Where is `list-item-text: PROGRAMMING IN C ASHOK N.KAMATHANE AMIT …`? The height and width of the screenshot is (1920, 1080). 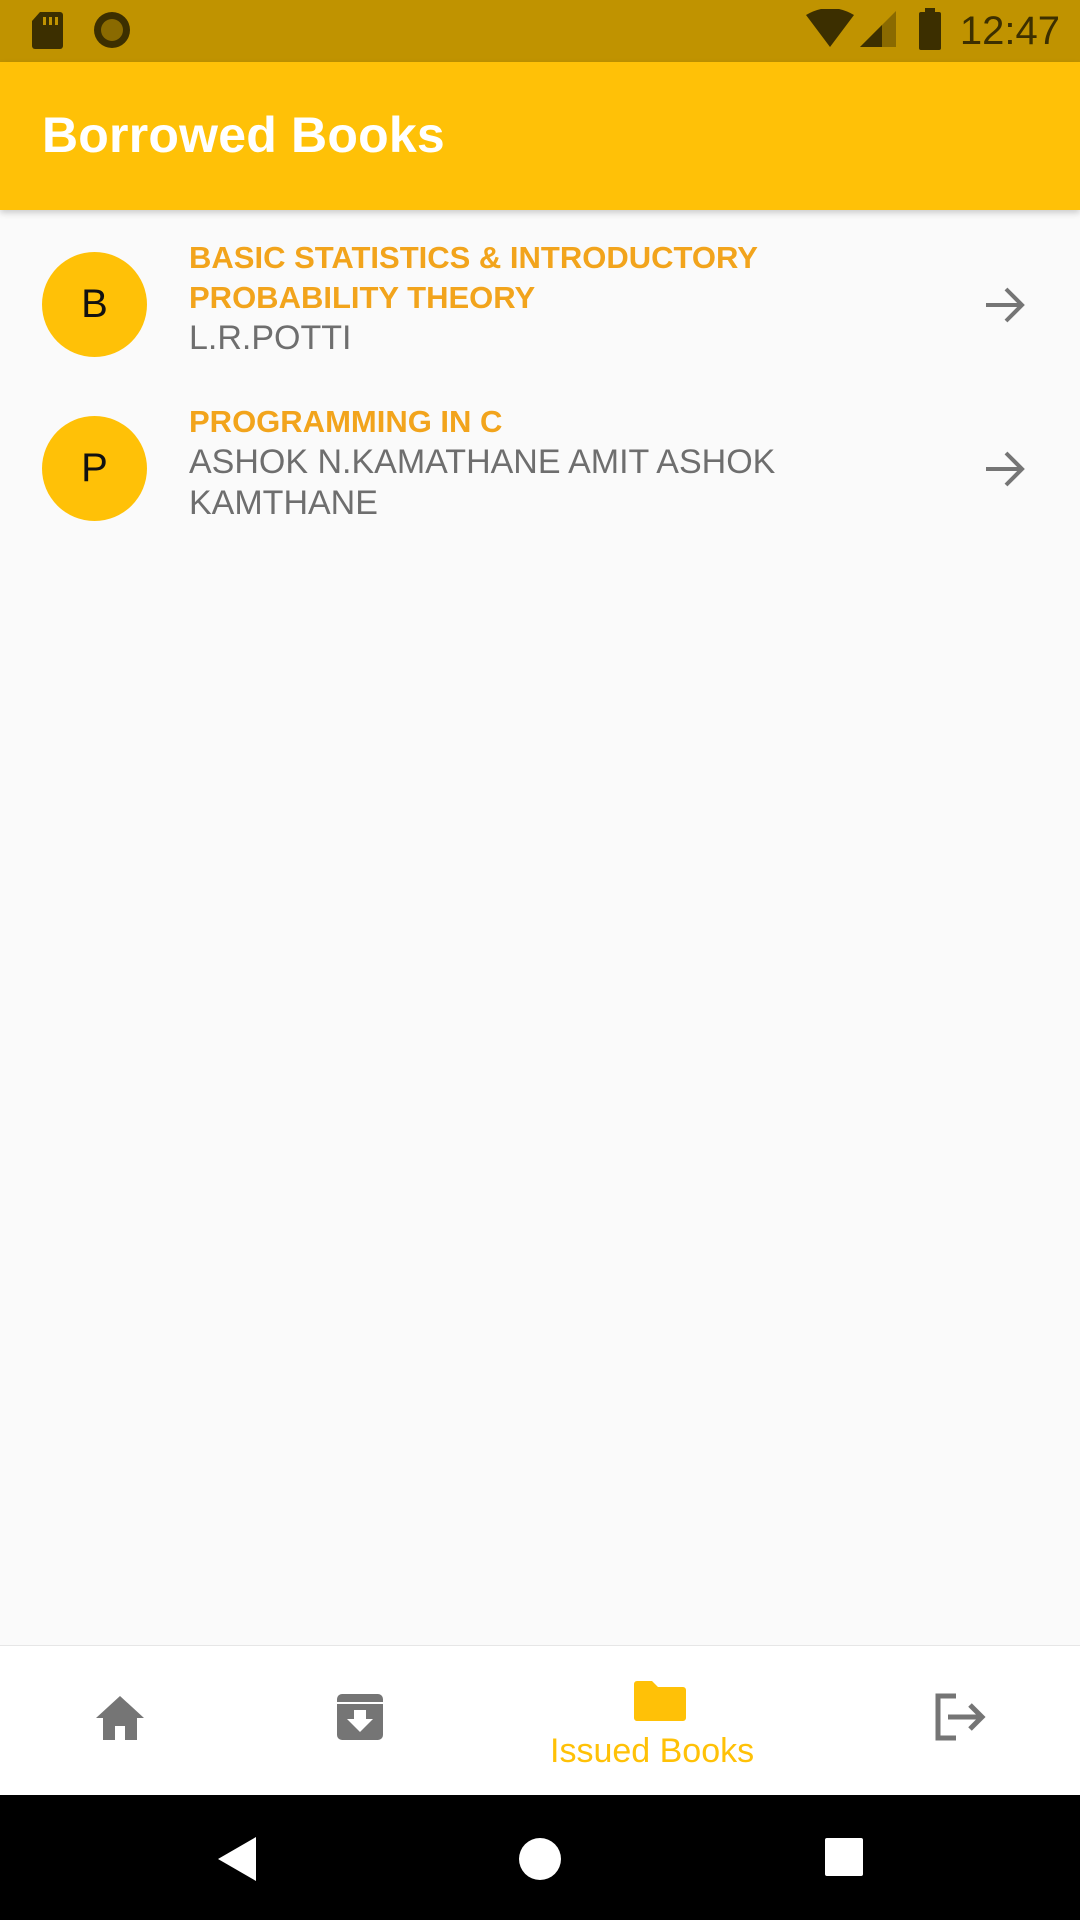 list-item-text: PROGRAMMING IN C ASHOK N.KAMATHANE AMIT … is located at coordinates (509, 463).